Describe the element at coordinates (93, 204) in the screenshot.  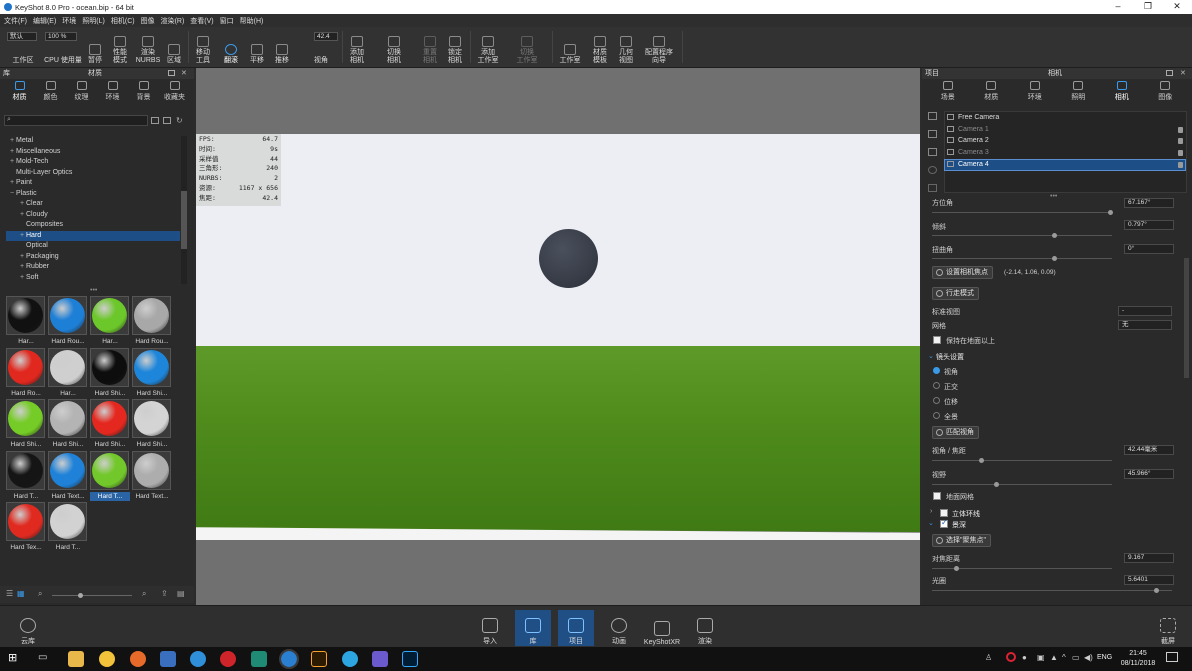
I see `tree-item: + Clear` at that location.